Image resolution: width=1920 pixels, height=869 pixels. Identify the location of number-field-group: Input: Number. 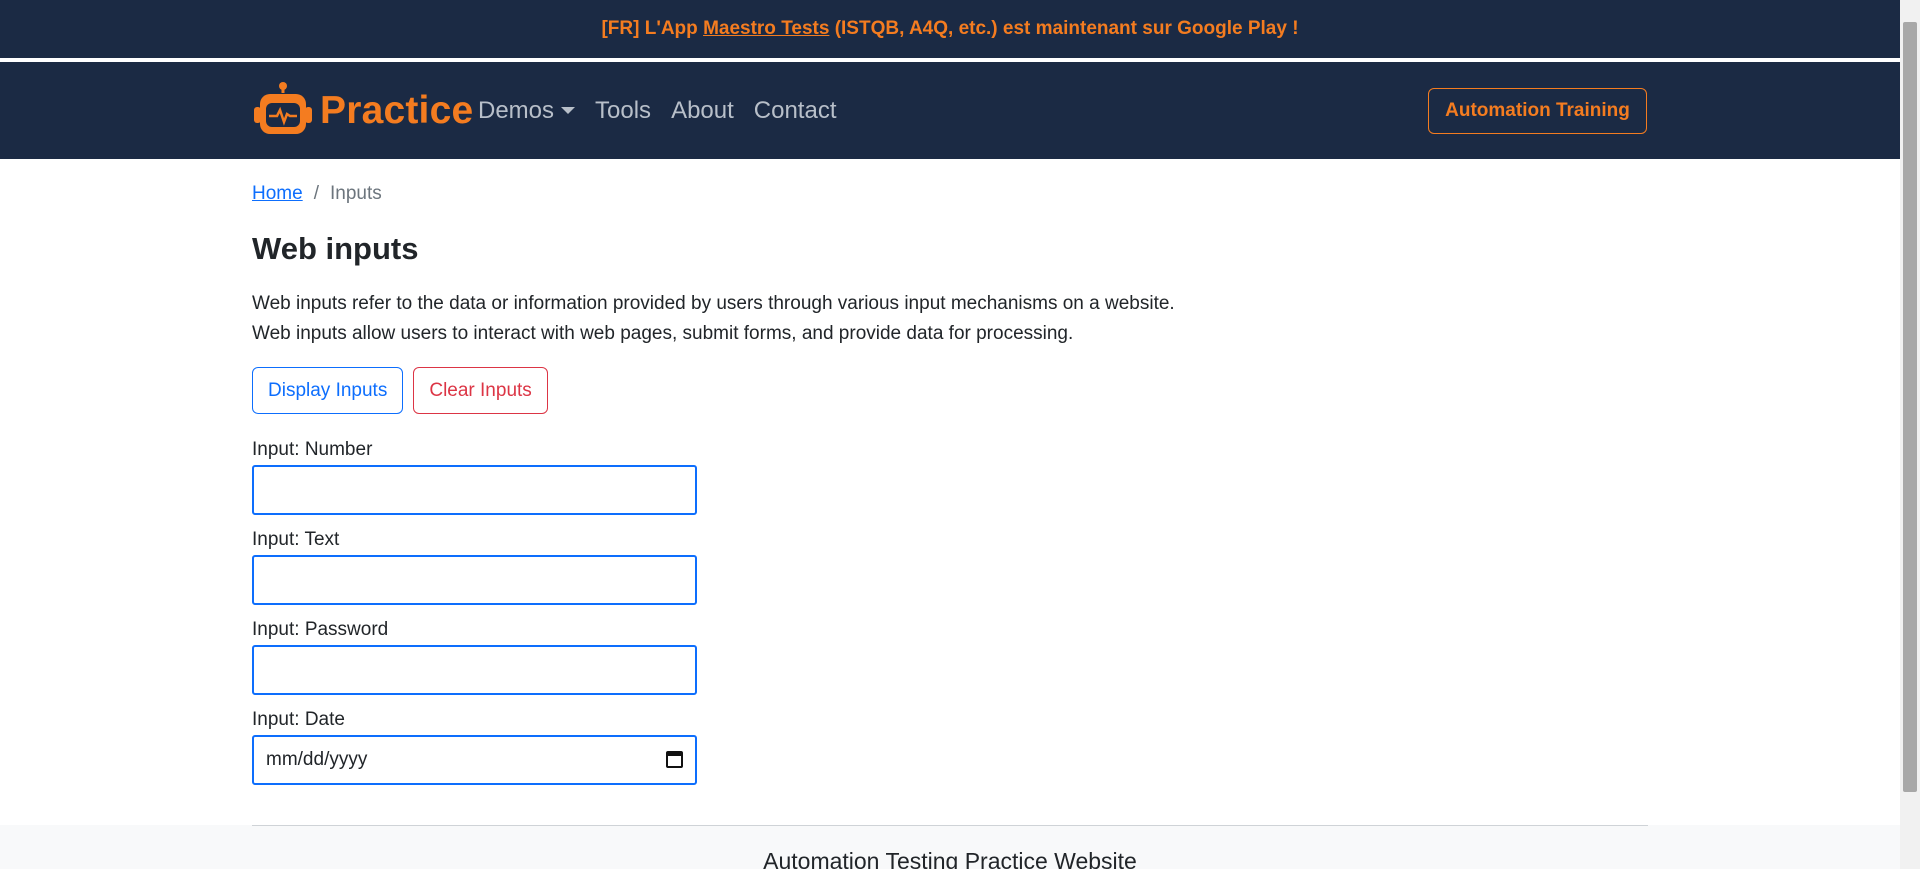
(474, 476).